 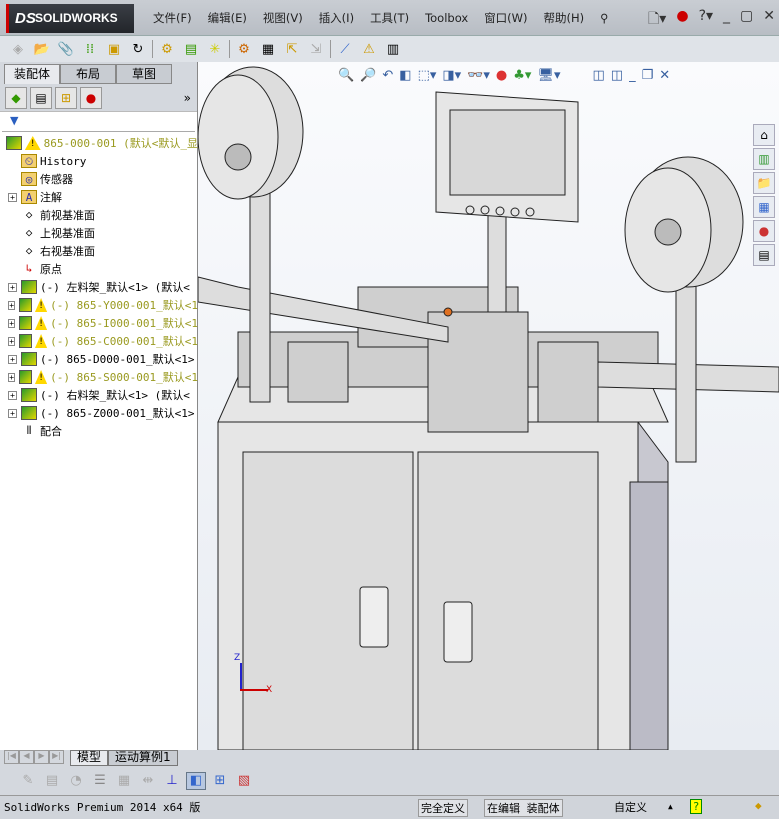 I want to click on help-icon: ?▾, so click(x=706, y=20).